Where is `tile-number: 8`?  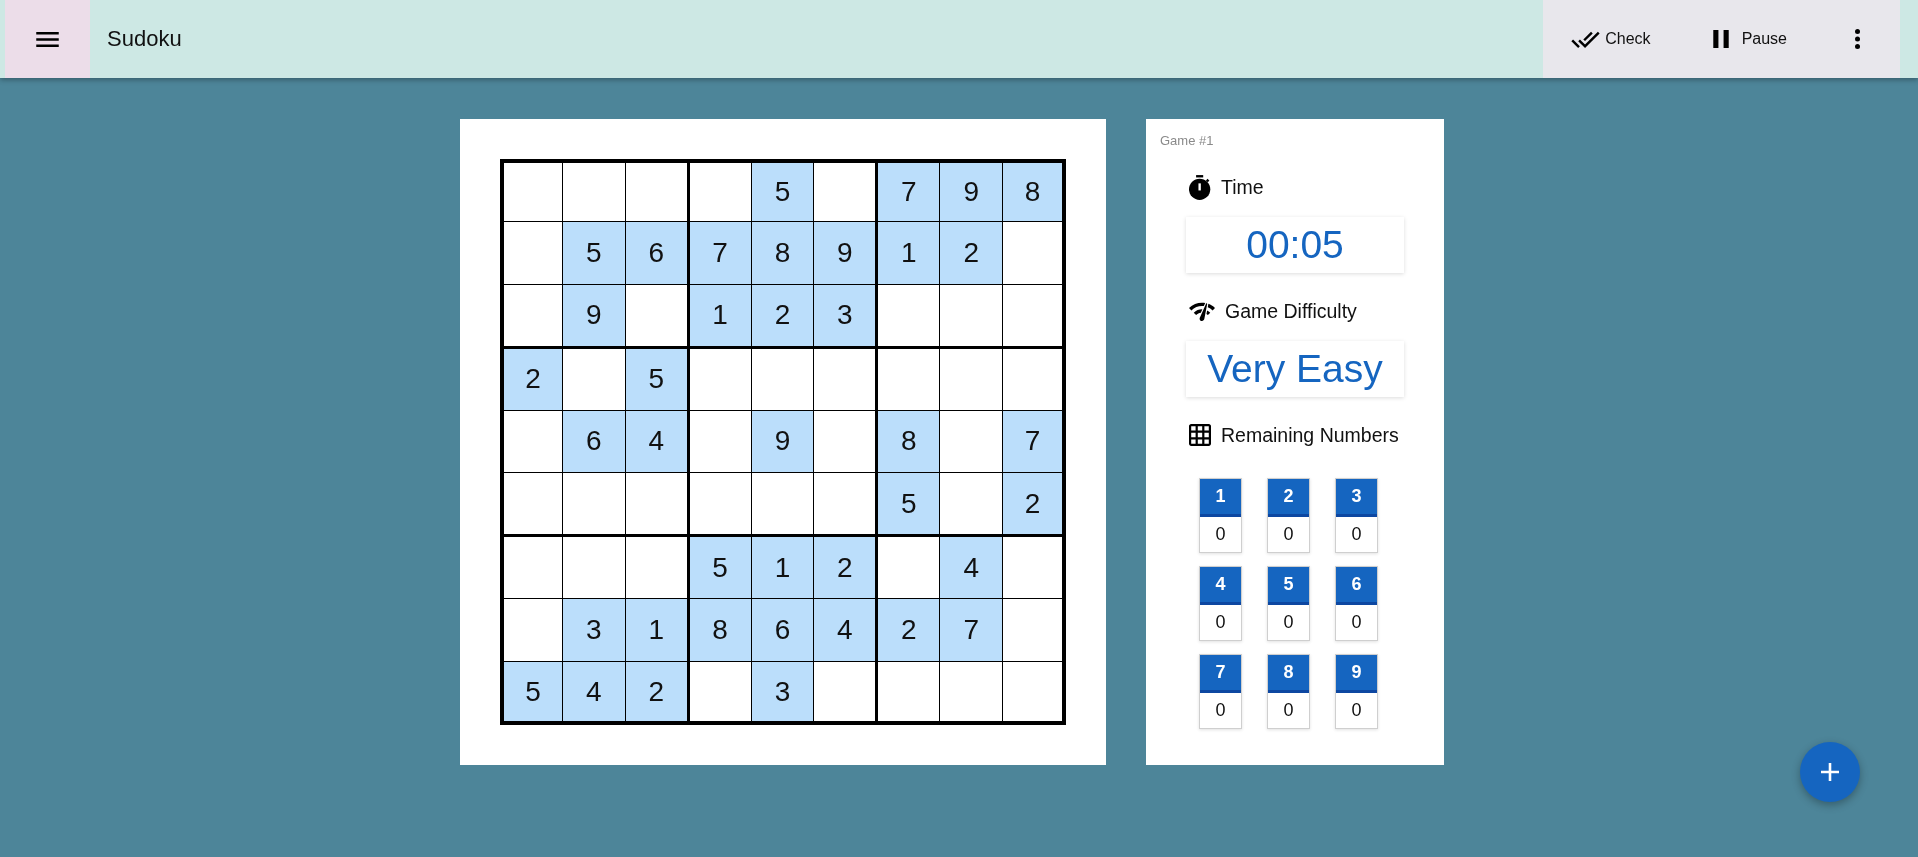
tile-number: 8 is located at coordinates (1288, 674).